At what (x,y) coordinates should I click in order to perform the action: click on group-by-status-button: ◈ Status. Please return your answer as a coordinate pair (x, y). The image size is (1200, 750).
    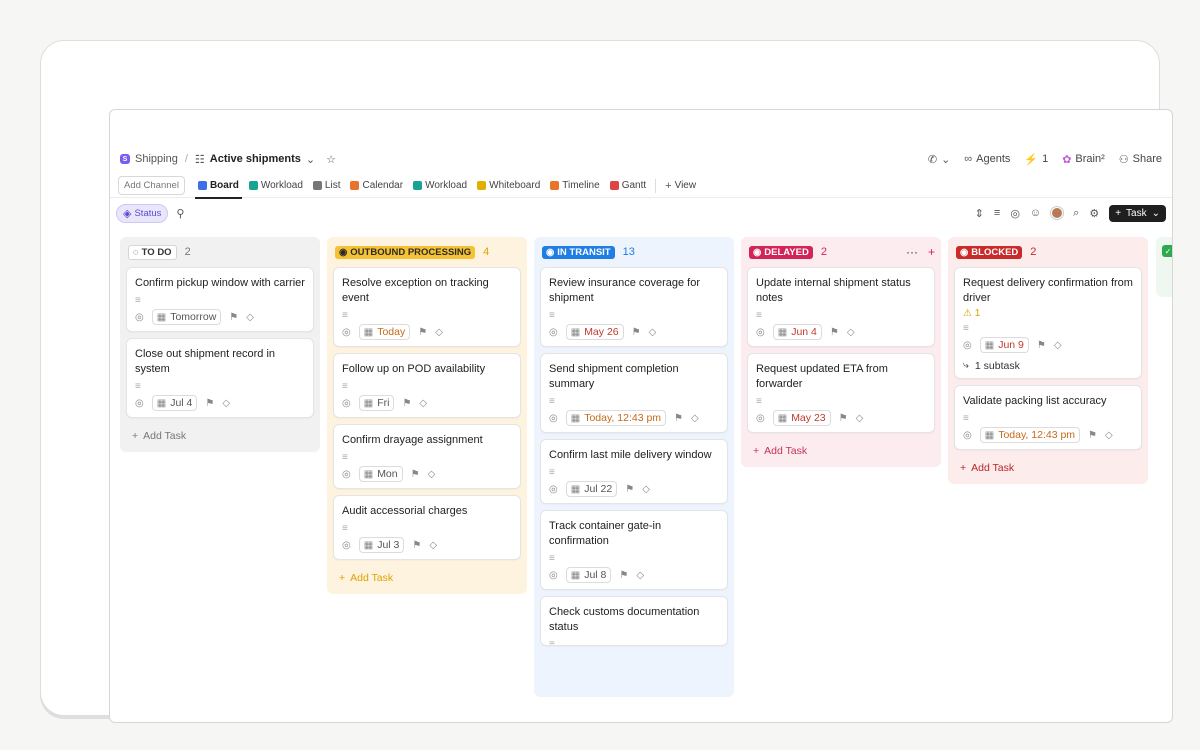
    Looking at the image, I should click on (142, 213).